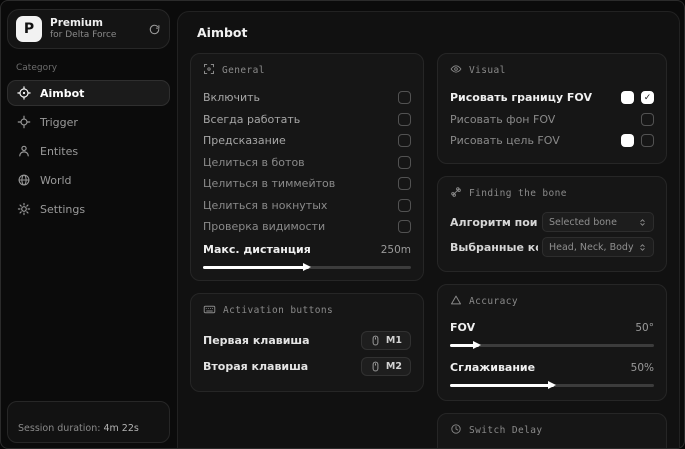 This screenshot has width=685, height=449. What do you see at coordinates (456, 430) in the screenshot?
I see `clock-icon` at bounding box center [456, 430].